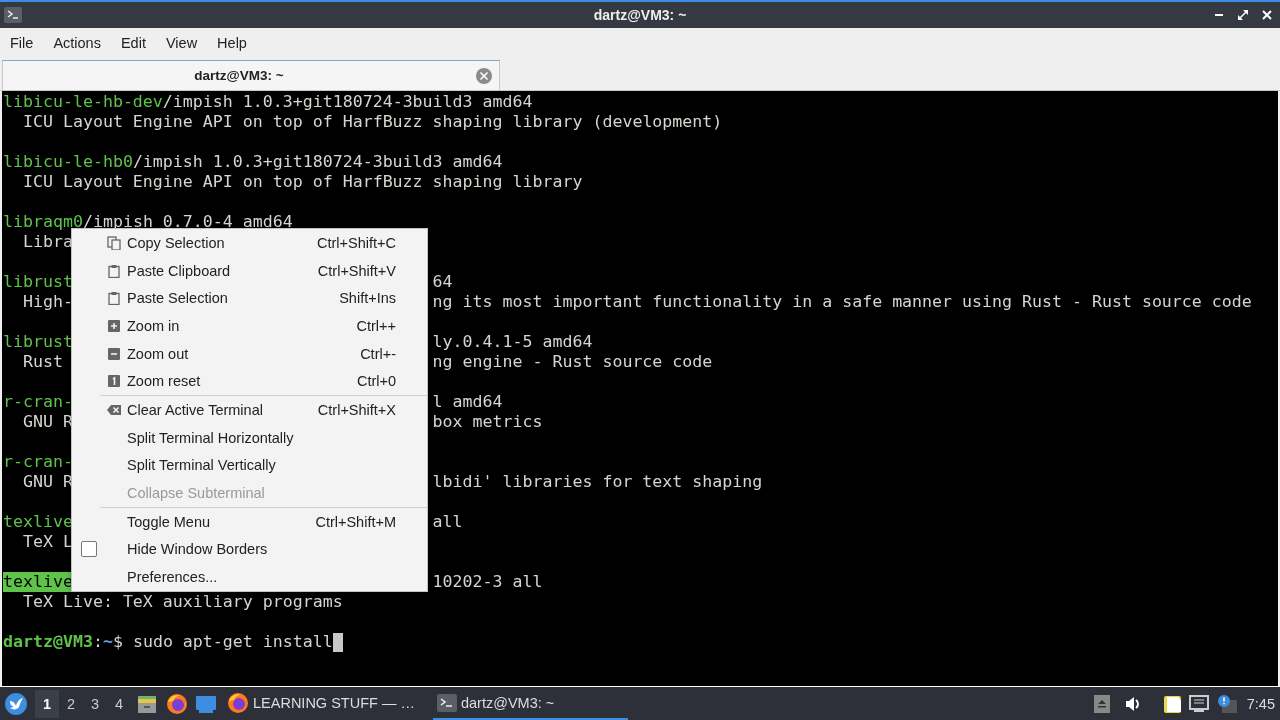 This screenshot has width=1280, height=720. Describe the element at coordinates (22, 42) in the screenshot. I see `menu-item: File` at that location.